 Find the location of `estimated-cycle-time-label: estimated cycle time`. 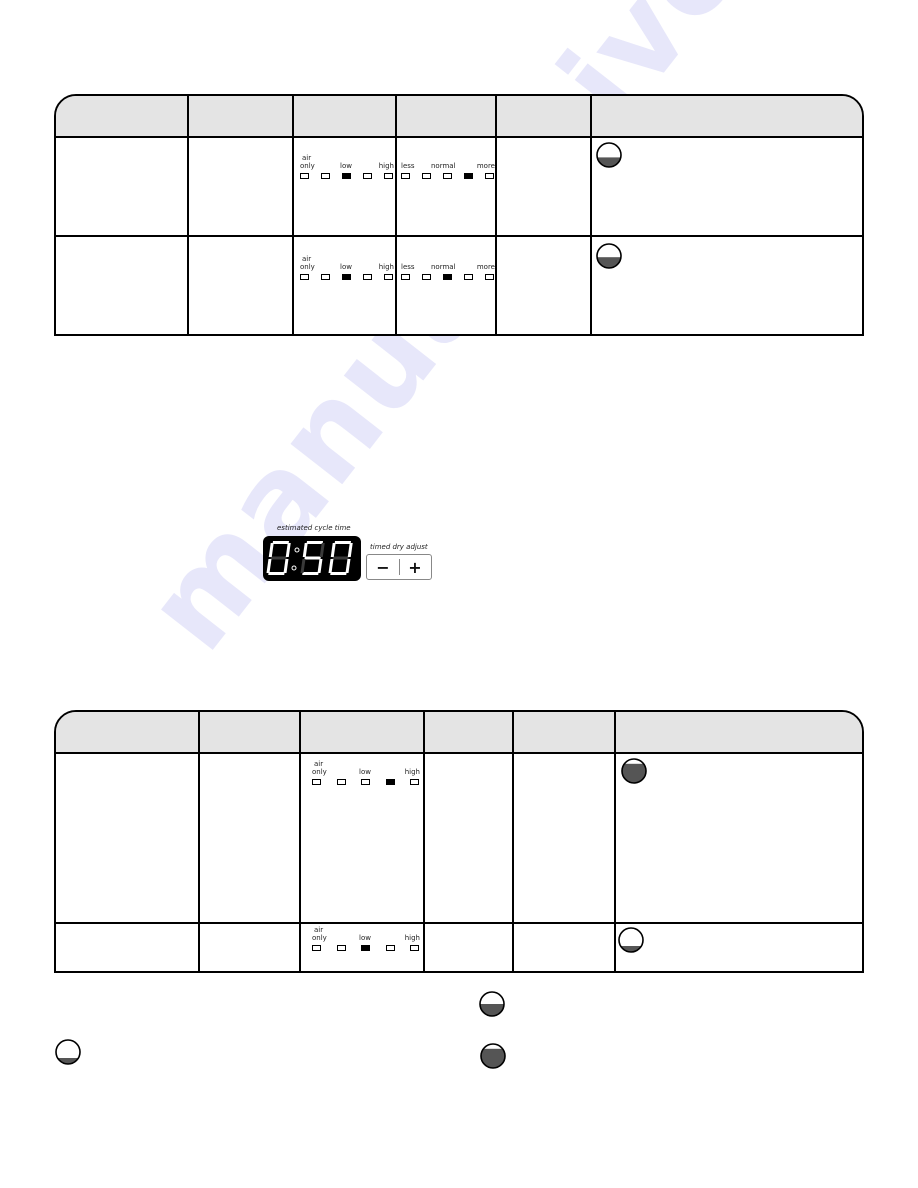

estimated-cycle-time-label: estimated cycle time is located at coordinates (314, 528).